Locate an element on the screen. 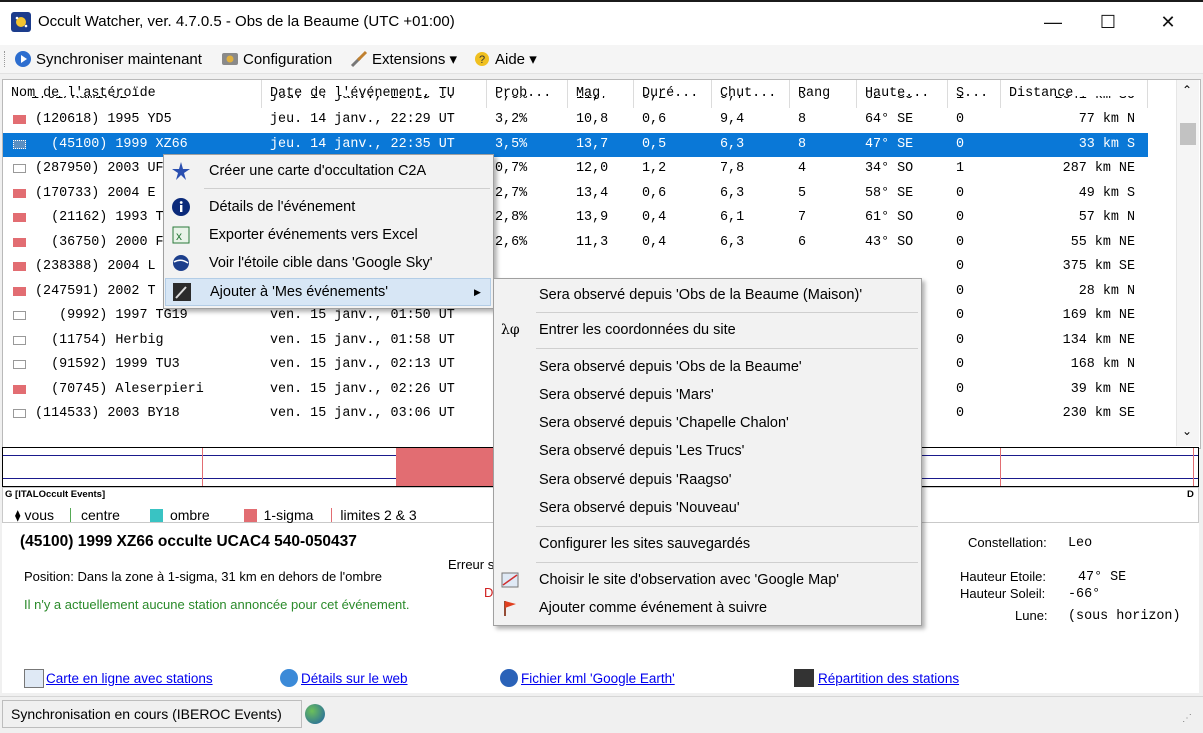 The height and width of the screenshot is (733, 1203). config-icon is located at coordinates (230, 59).